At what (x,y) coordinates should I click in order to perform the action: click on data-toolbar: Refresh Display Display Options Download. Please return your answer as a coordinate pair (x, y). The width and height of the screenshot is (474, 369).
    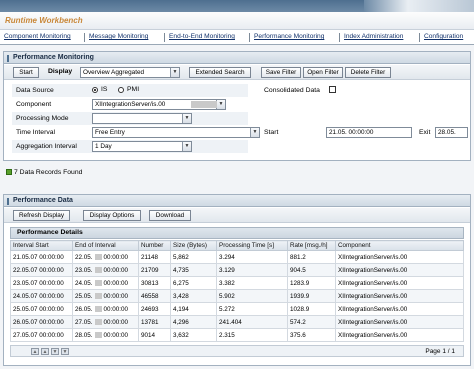
    Looking at the image, I should click on (237, 215).